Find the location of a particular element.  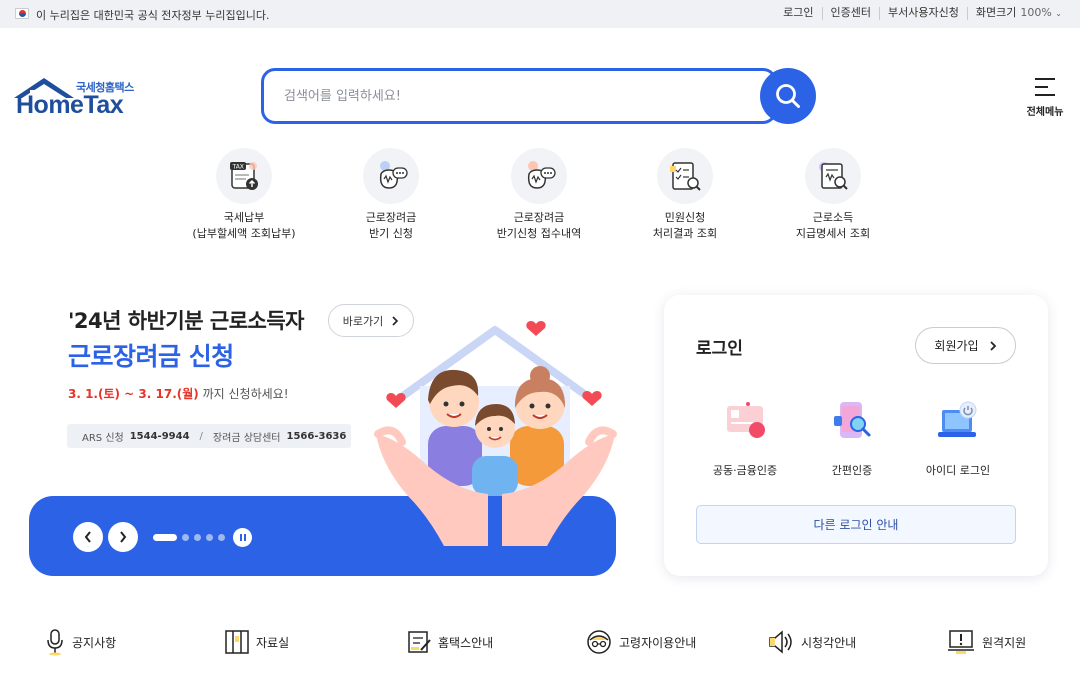

signup-button: 회원가입 is located at coordinates (965, 345).